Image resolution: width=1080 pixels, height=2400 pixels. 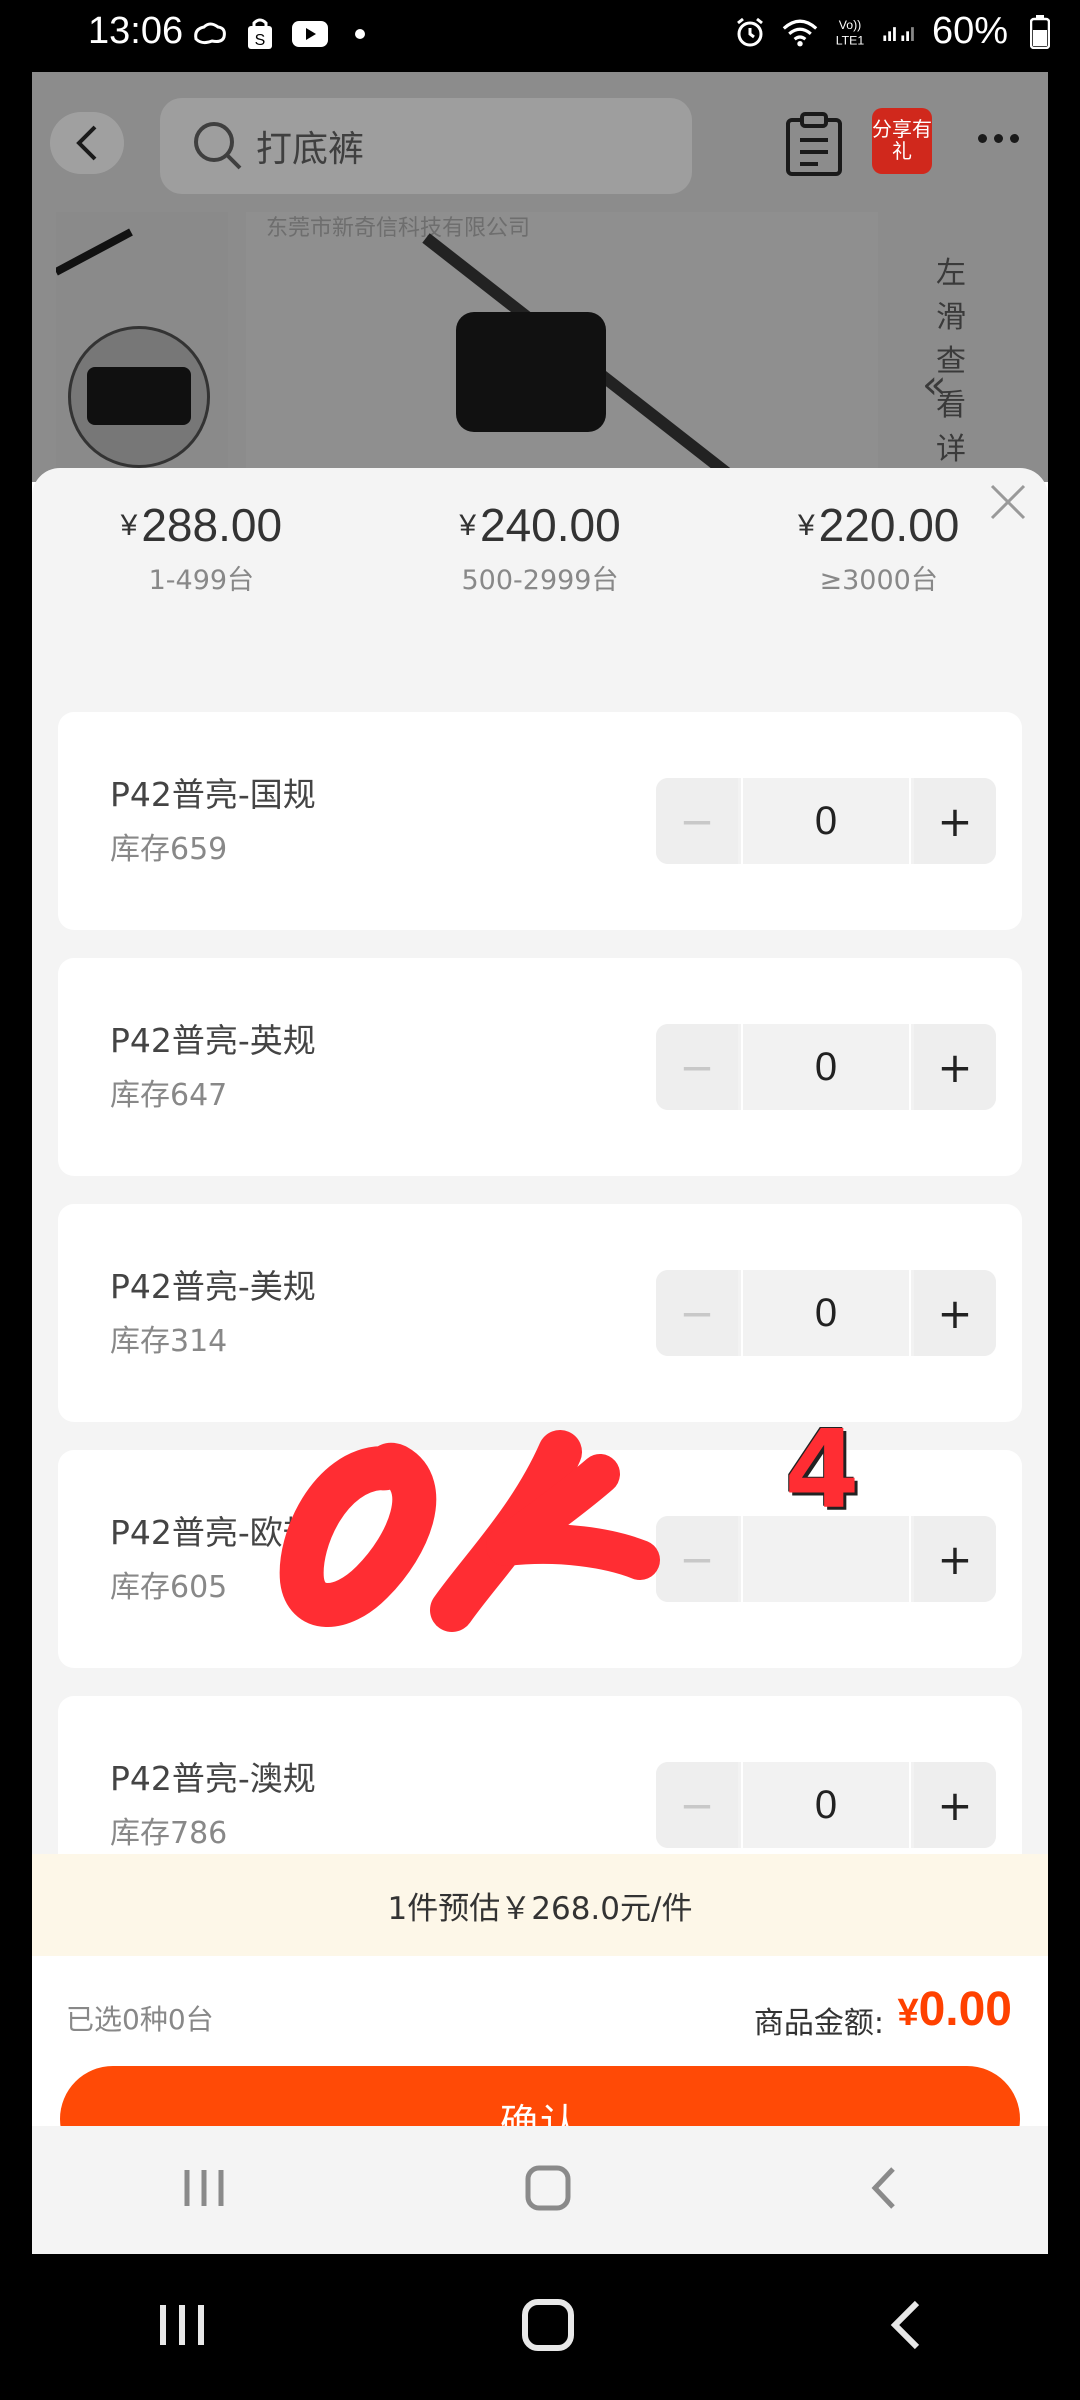 I want to click on share-gift-button: 分享有礼, so click(x=902, y=141).